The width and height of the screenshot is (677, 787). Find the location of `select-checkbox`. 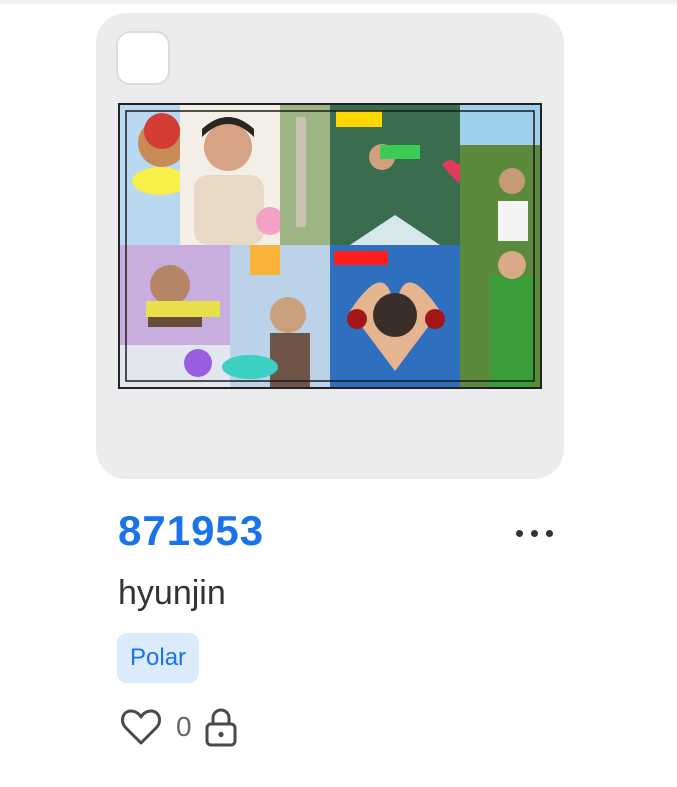

select-checkbox is located at coordinates (143, 58).